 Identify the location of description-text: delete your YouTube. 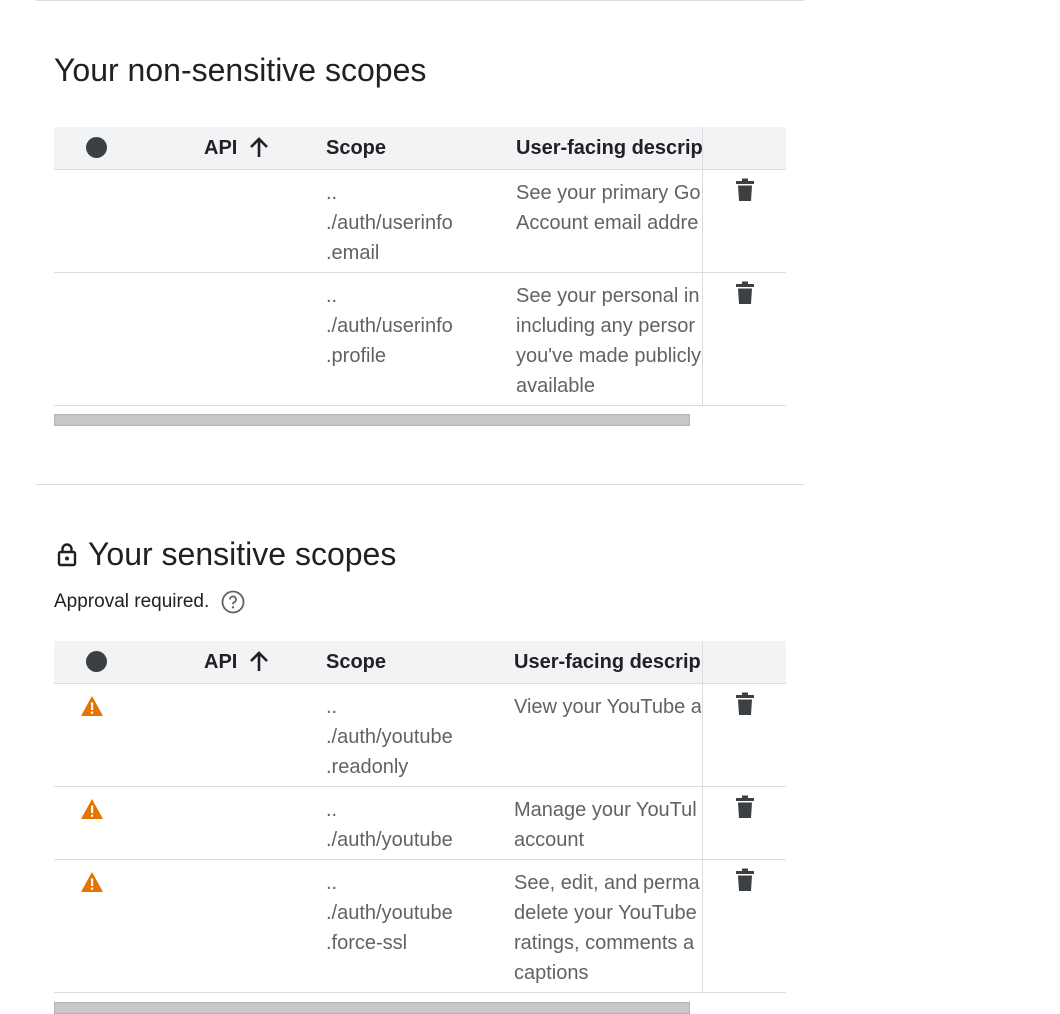
(605, 913).